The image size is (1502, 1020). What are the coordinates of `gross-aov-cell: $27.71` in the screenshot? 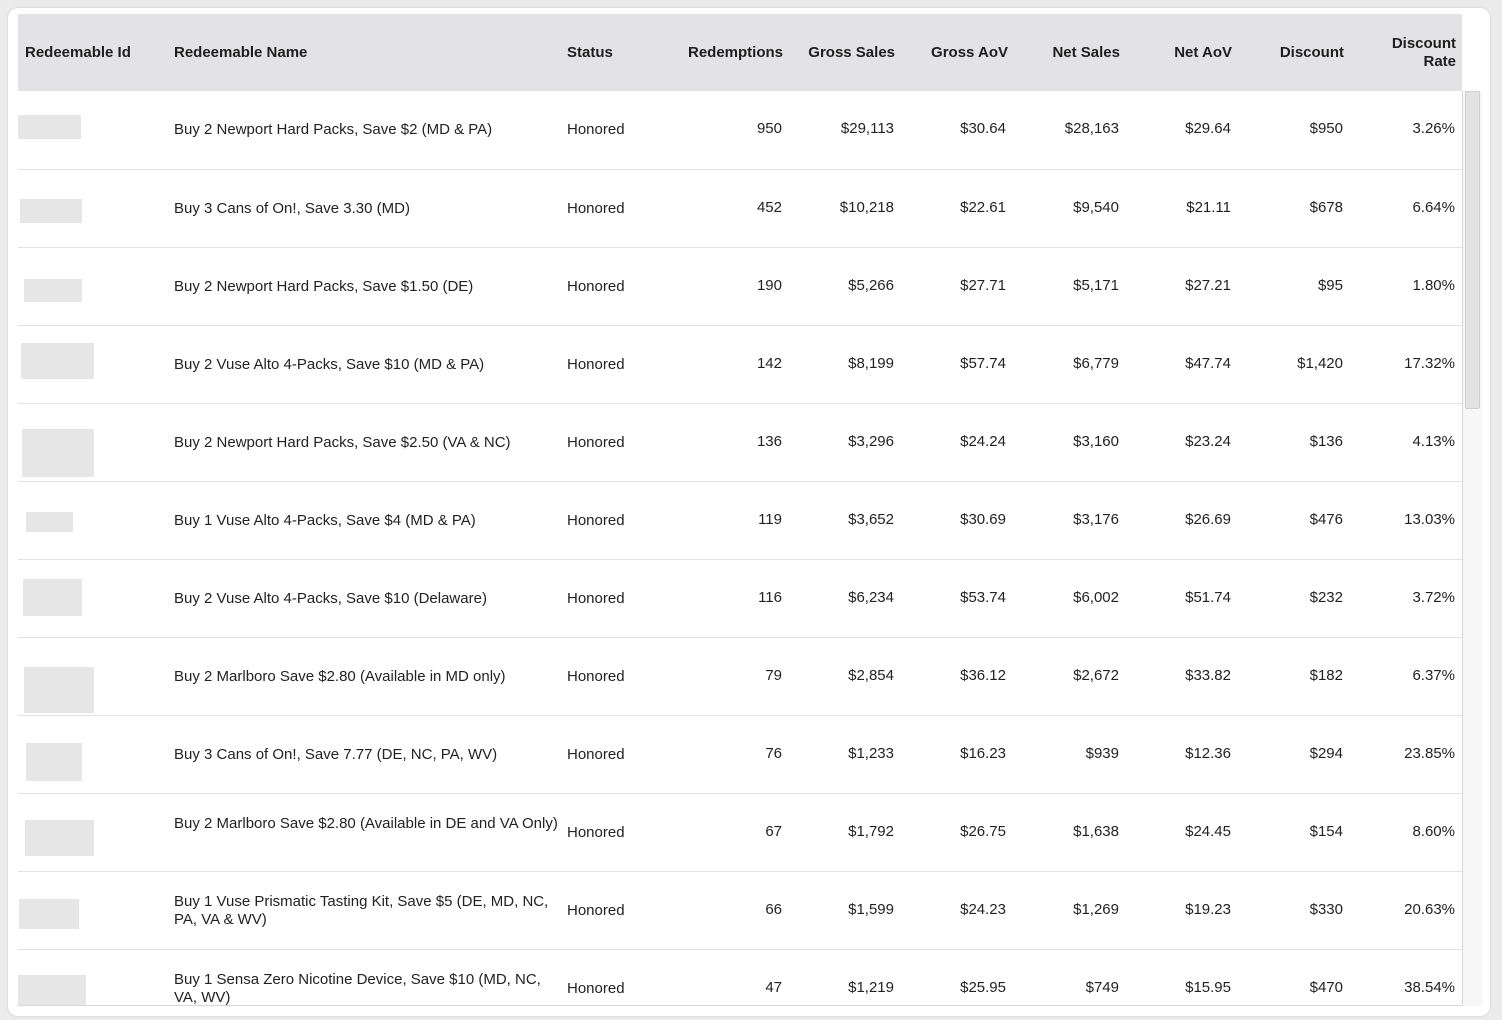 It's located at (983, 285).